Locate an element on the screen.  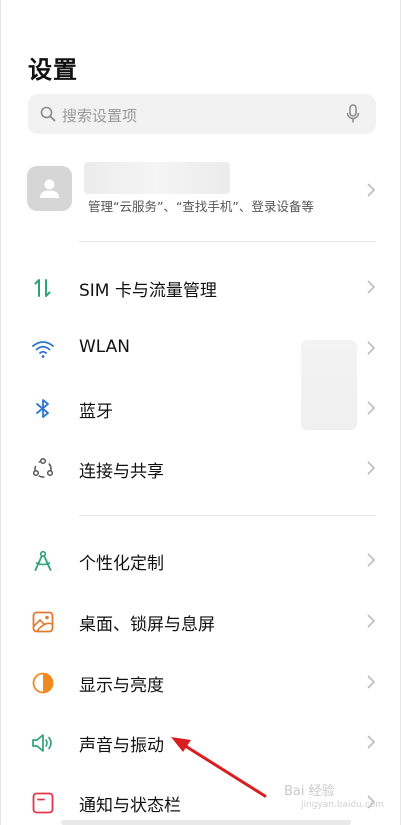
sound-icon is located at coordinates (42, 743).